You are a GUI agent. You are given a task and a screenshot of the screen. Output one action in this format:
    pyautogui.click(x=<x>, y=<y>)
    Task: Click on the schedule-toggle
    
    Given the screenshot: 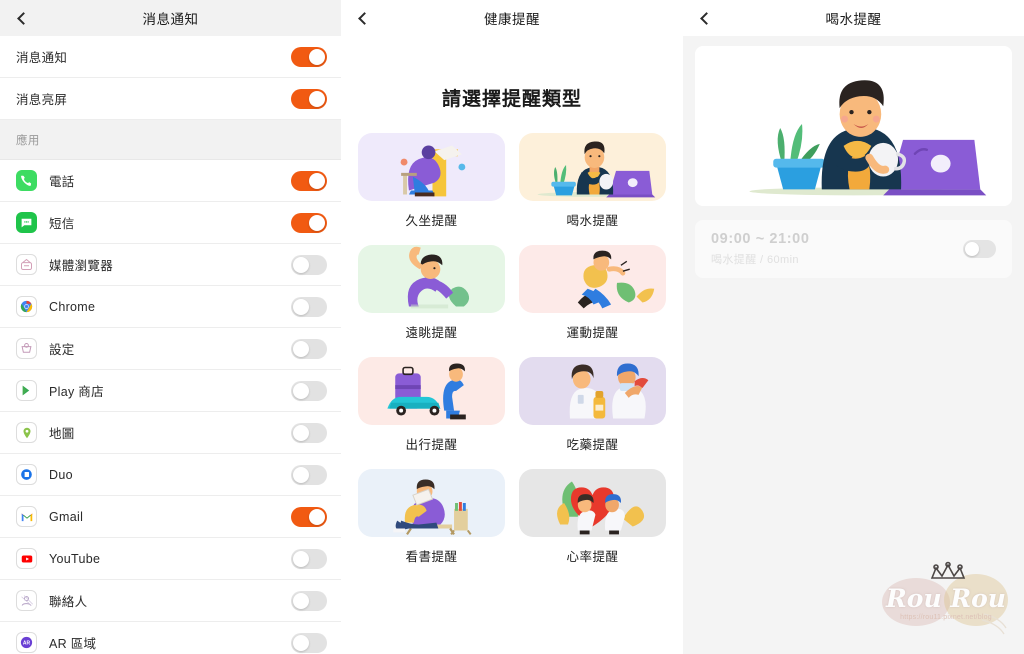 What is the action you would take?
    pyautogui.click(x=979, y=249)
    